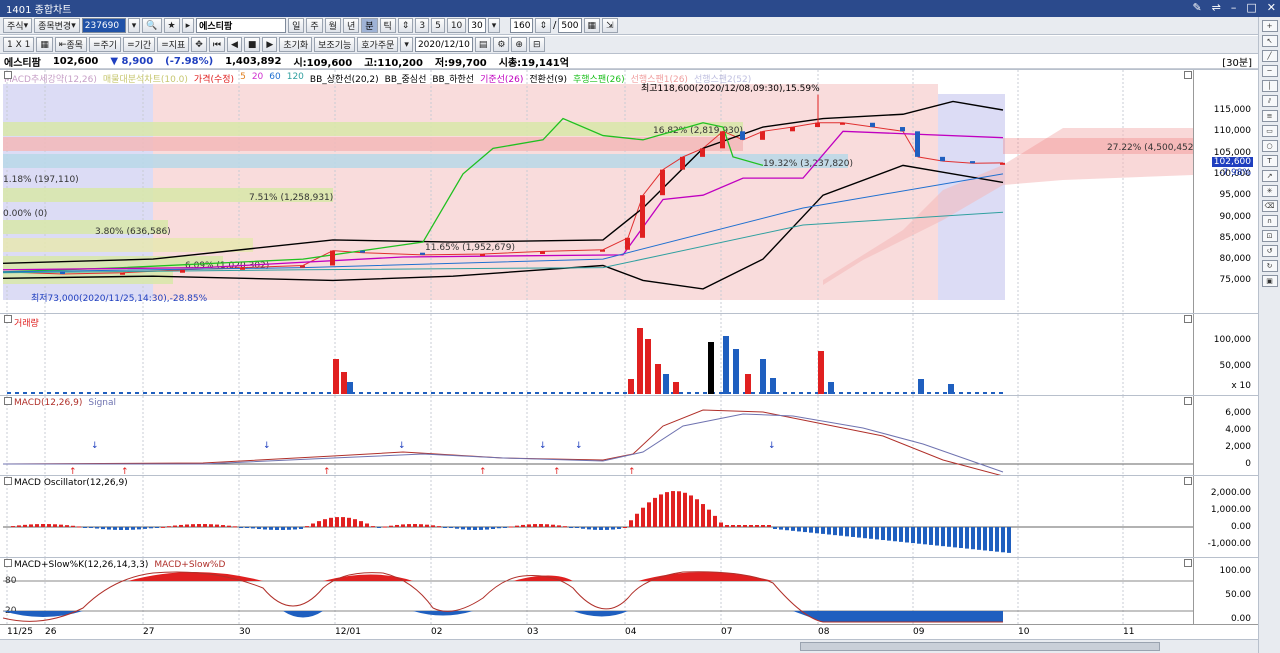 The width and height of the screenshot is (1280, 653). What do you see at coordinates (252, 44) in the screenshot?
I see `stop-icon: ■` at bounding box center [252, 44].